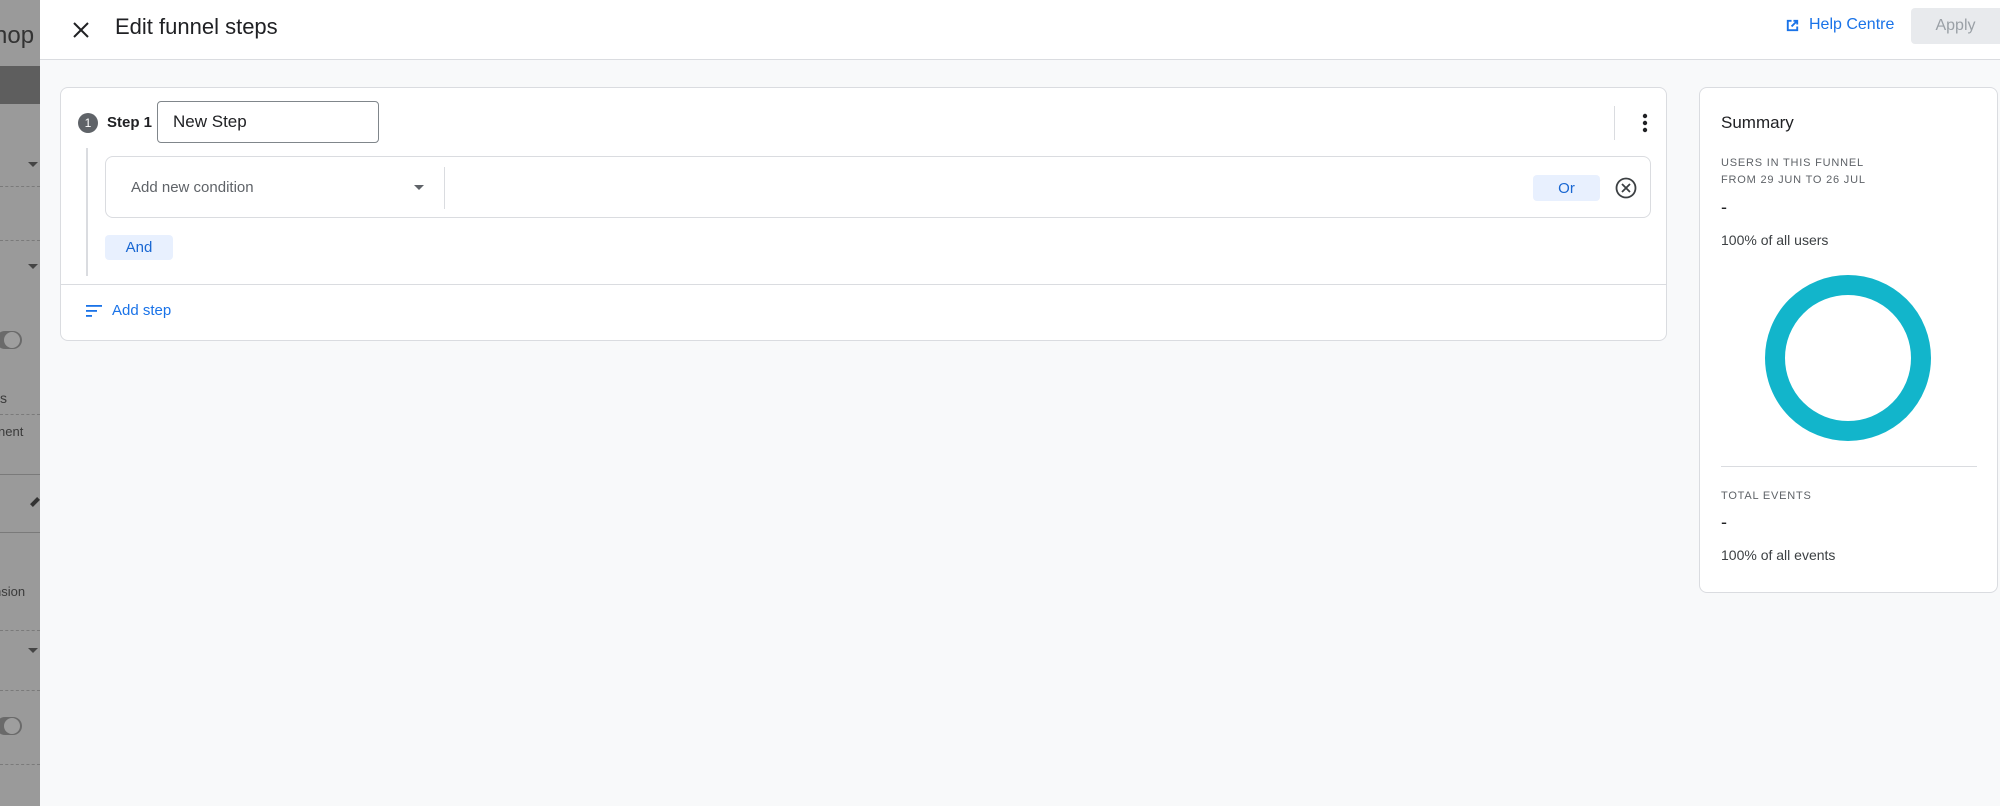  Describe the element at coordinates (87, 212) in the screenshot. I see `step-rail` at that location.